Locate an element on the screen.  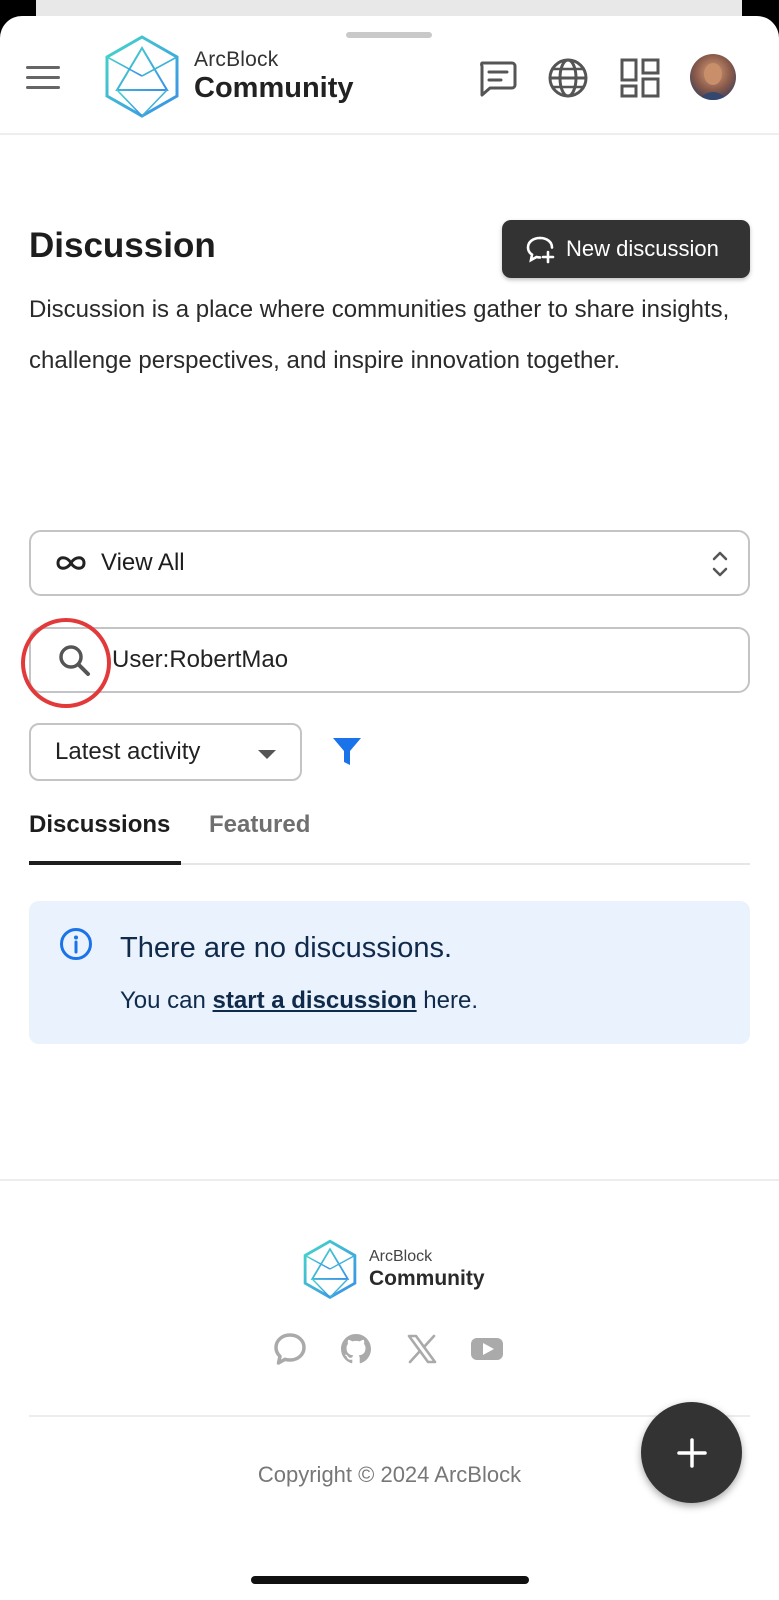
empty-state-suffix: here. is located at coordinates (450, 1000).